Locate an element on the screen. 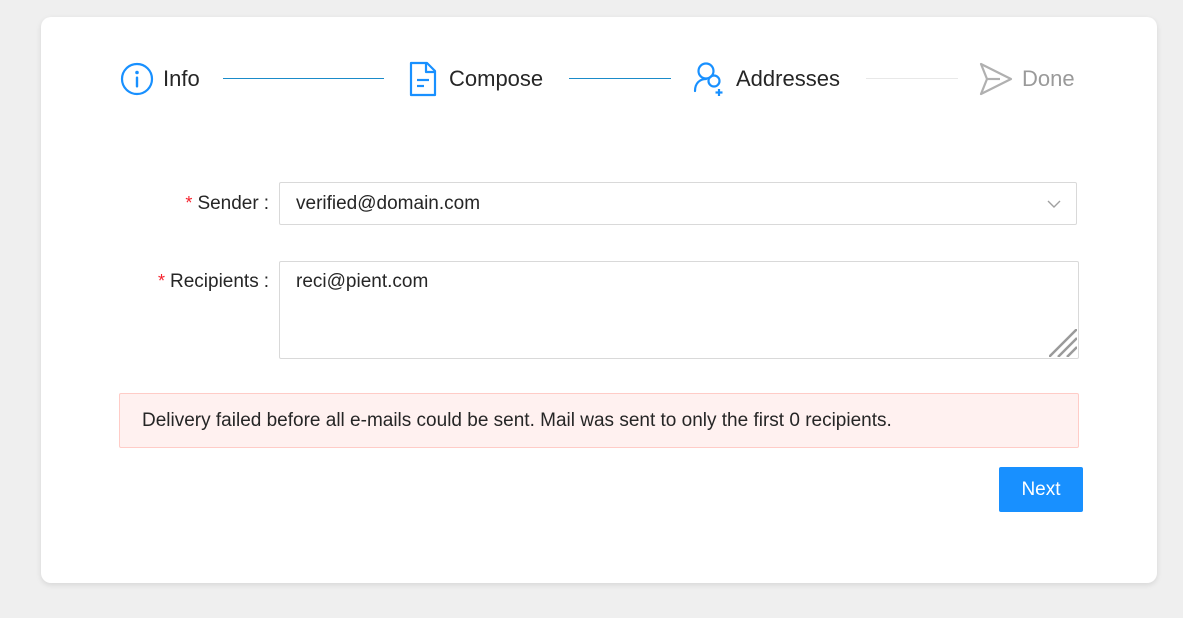  sender-select: verified@domain.com is located at coordinates (678, 203).